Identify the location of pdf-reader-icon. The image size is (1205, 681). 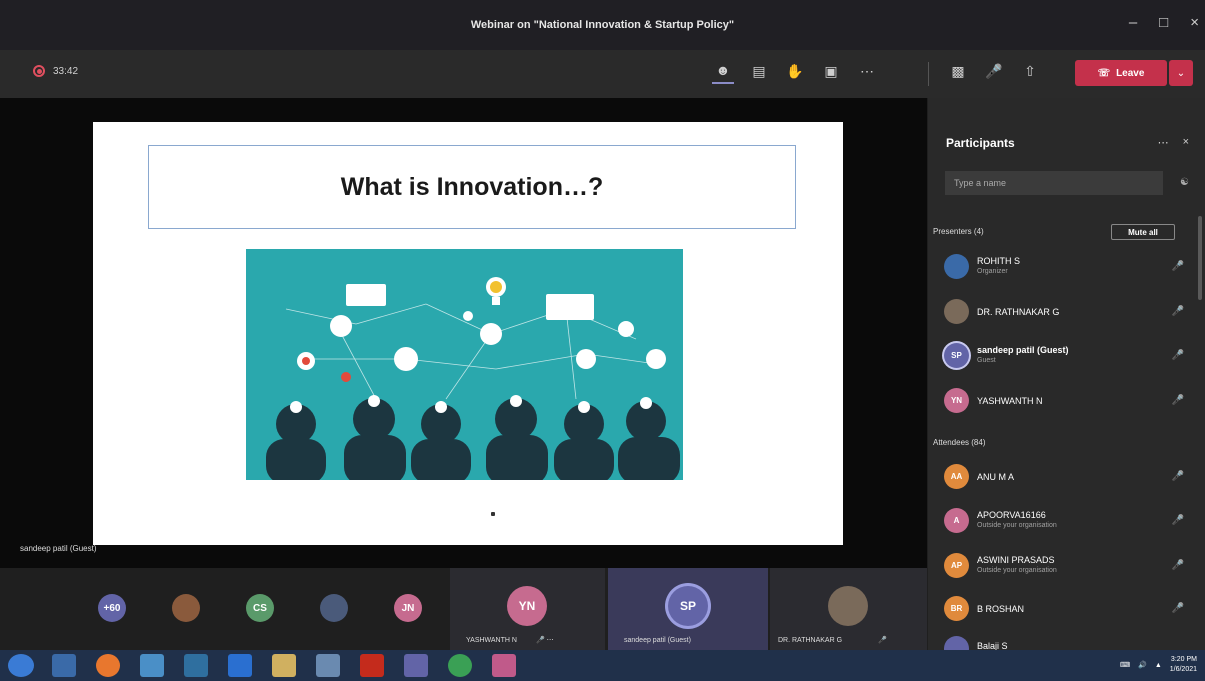
(372, 665).